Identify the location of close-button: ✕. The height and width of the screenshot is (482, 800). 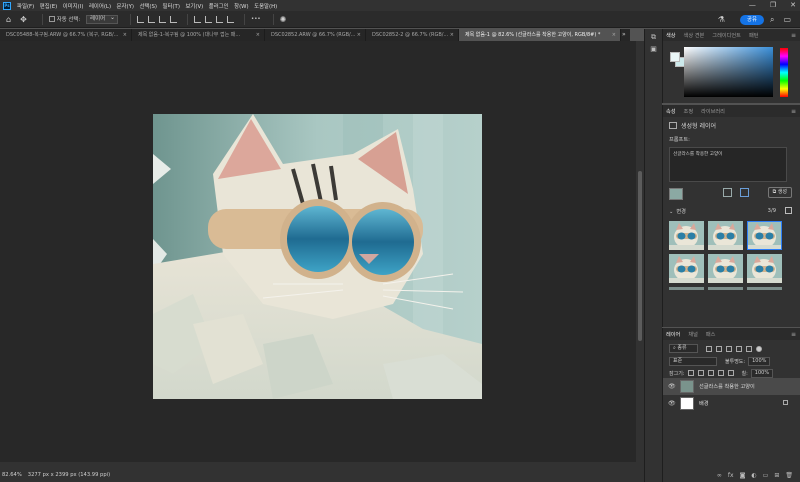
(793, 5).